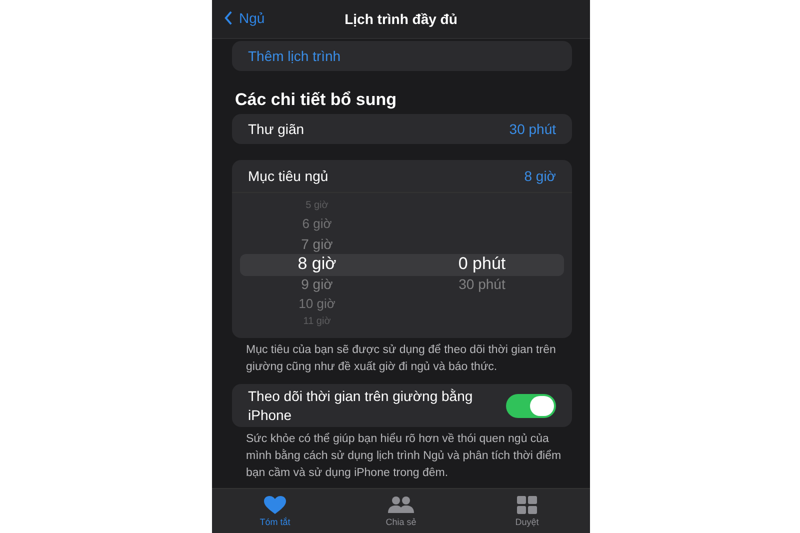 Image resolution: width=800 pixels, height=533 pixels. What do you see at coordinates (401, 358) in the screenshot?
I see `goal-note: Mục tiêu của bạn sẽ được sử dụng để theo dõi thời gian trên giường cũng như đề xuất giờ đi ngủ và báo thức.` at bounding box center [401, 358].